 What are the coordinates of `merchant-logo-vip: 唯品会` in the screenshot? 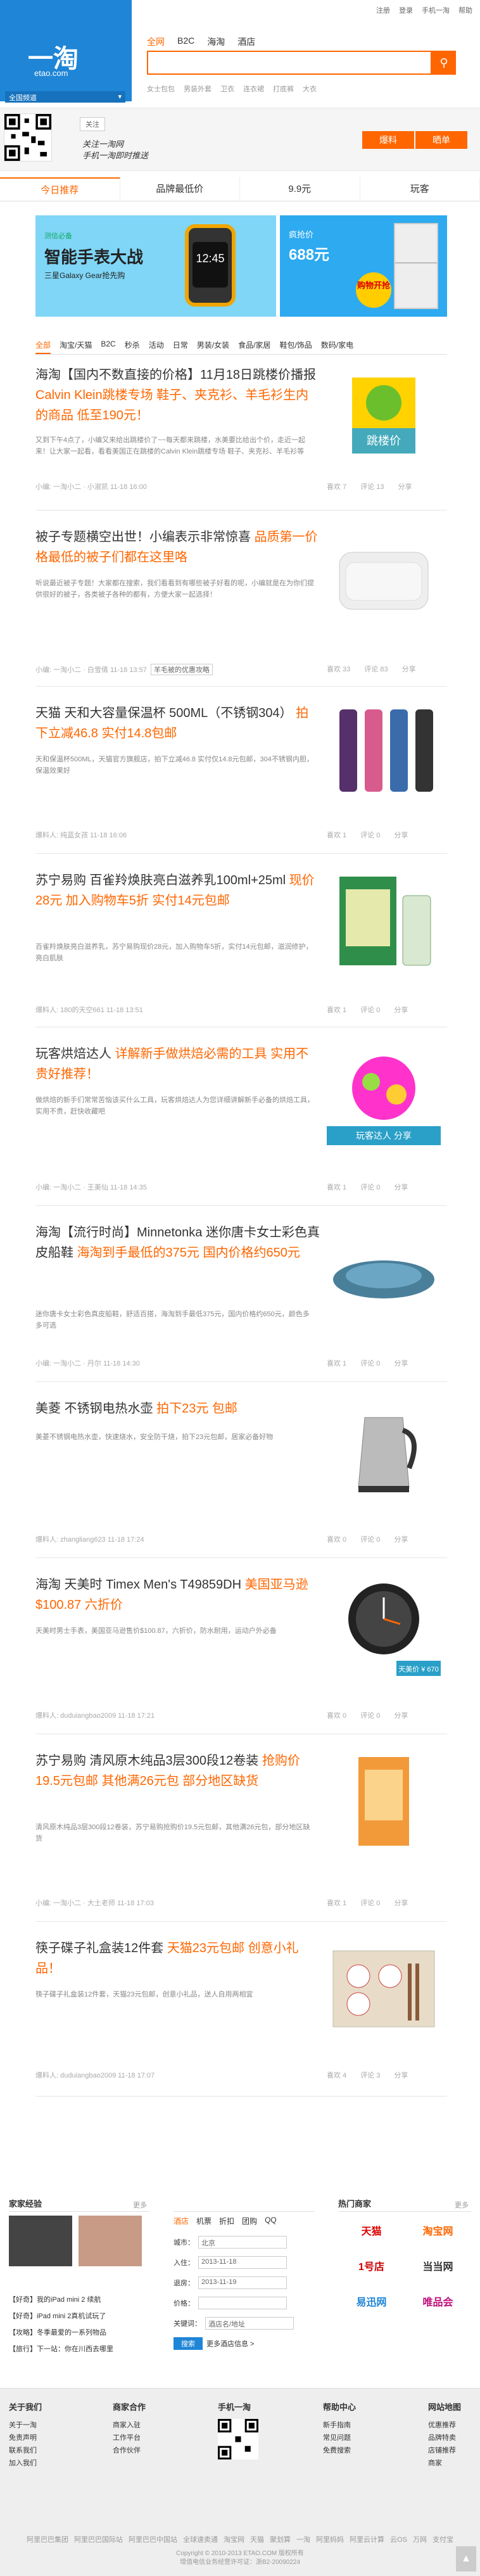 It's located at (438, 2303).